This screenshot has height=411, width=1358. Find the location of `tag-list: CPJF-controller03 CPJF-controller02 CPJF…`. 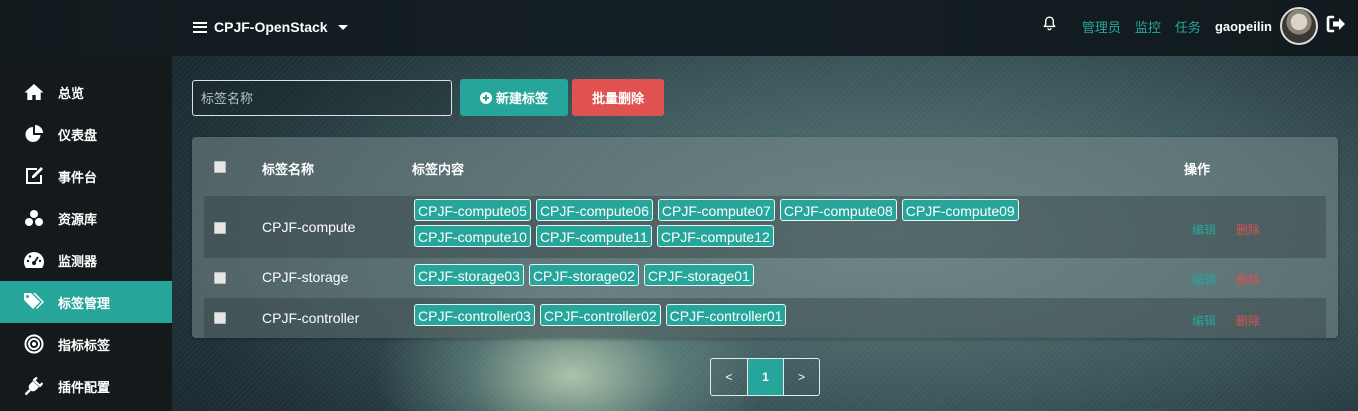

tag-list: CPJF-controller03 CPJF-controller02 CPJF… is located at coordinates (739, 315).